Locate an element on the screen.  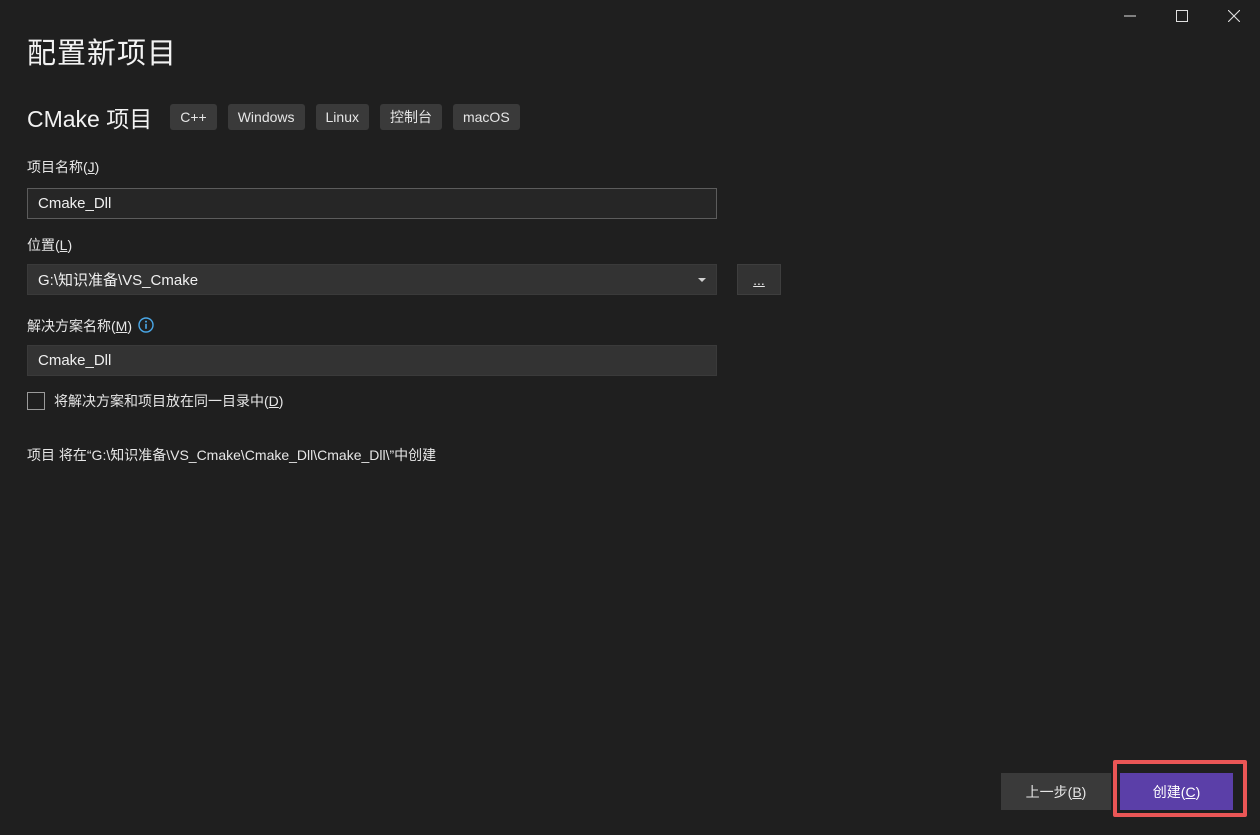
solution-name-input is located at coordinates (372, 360).